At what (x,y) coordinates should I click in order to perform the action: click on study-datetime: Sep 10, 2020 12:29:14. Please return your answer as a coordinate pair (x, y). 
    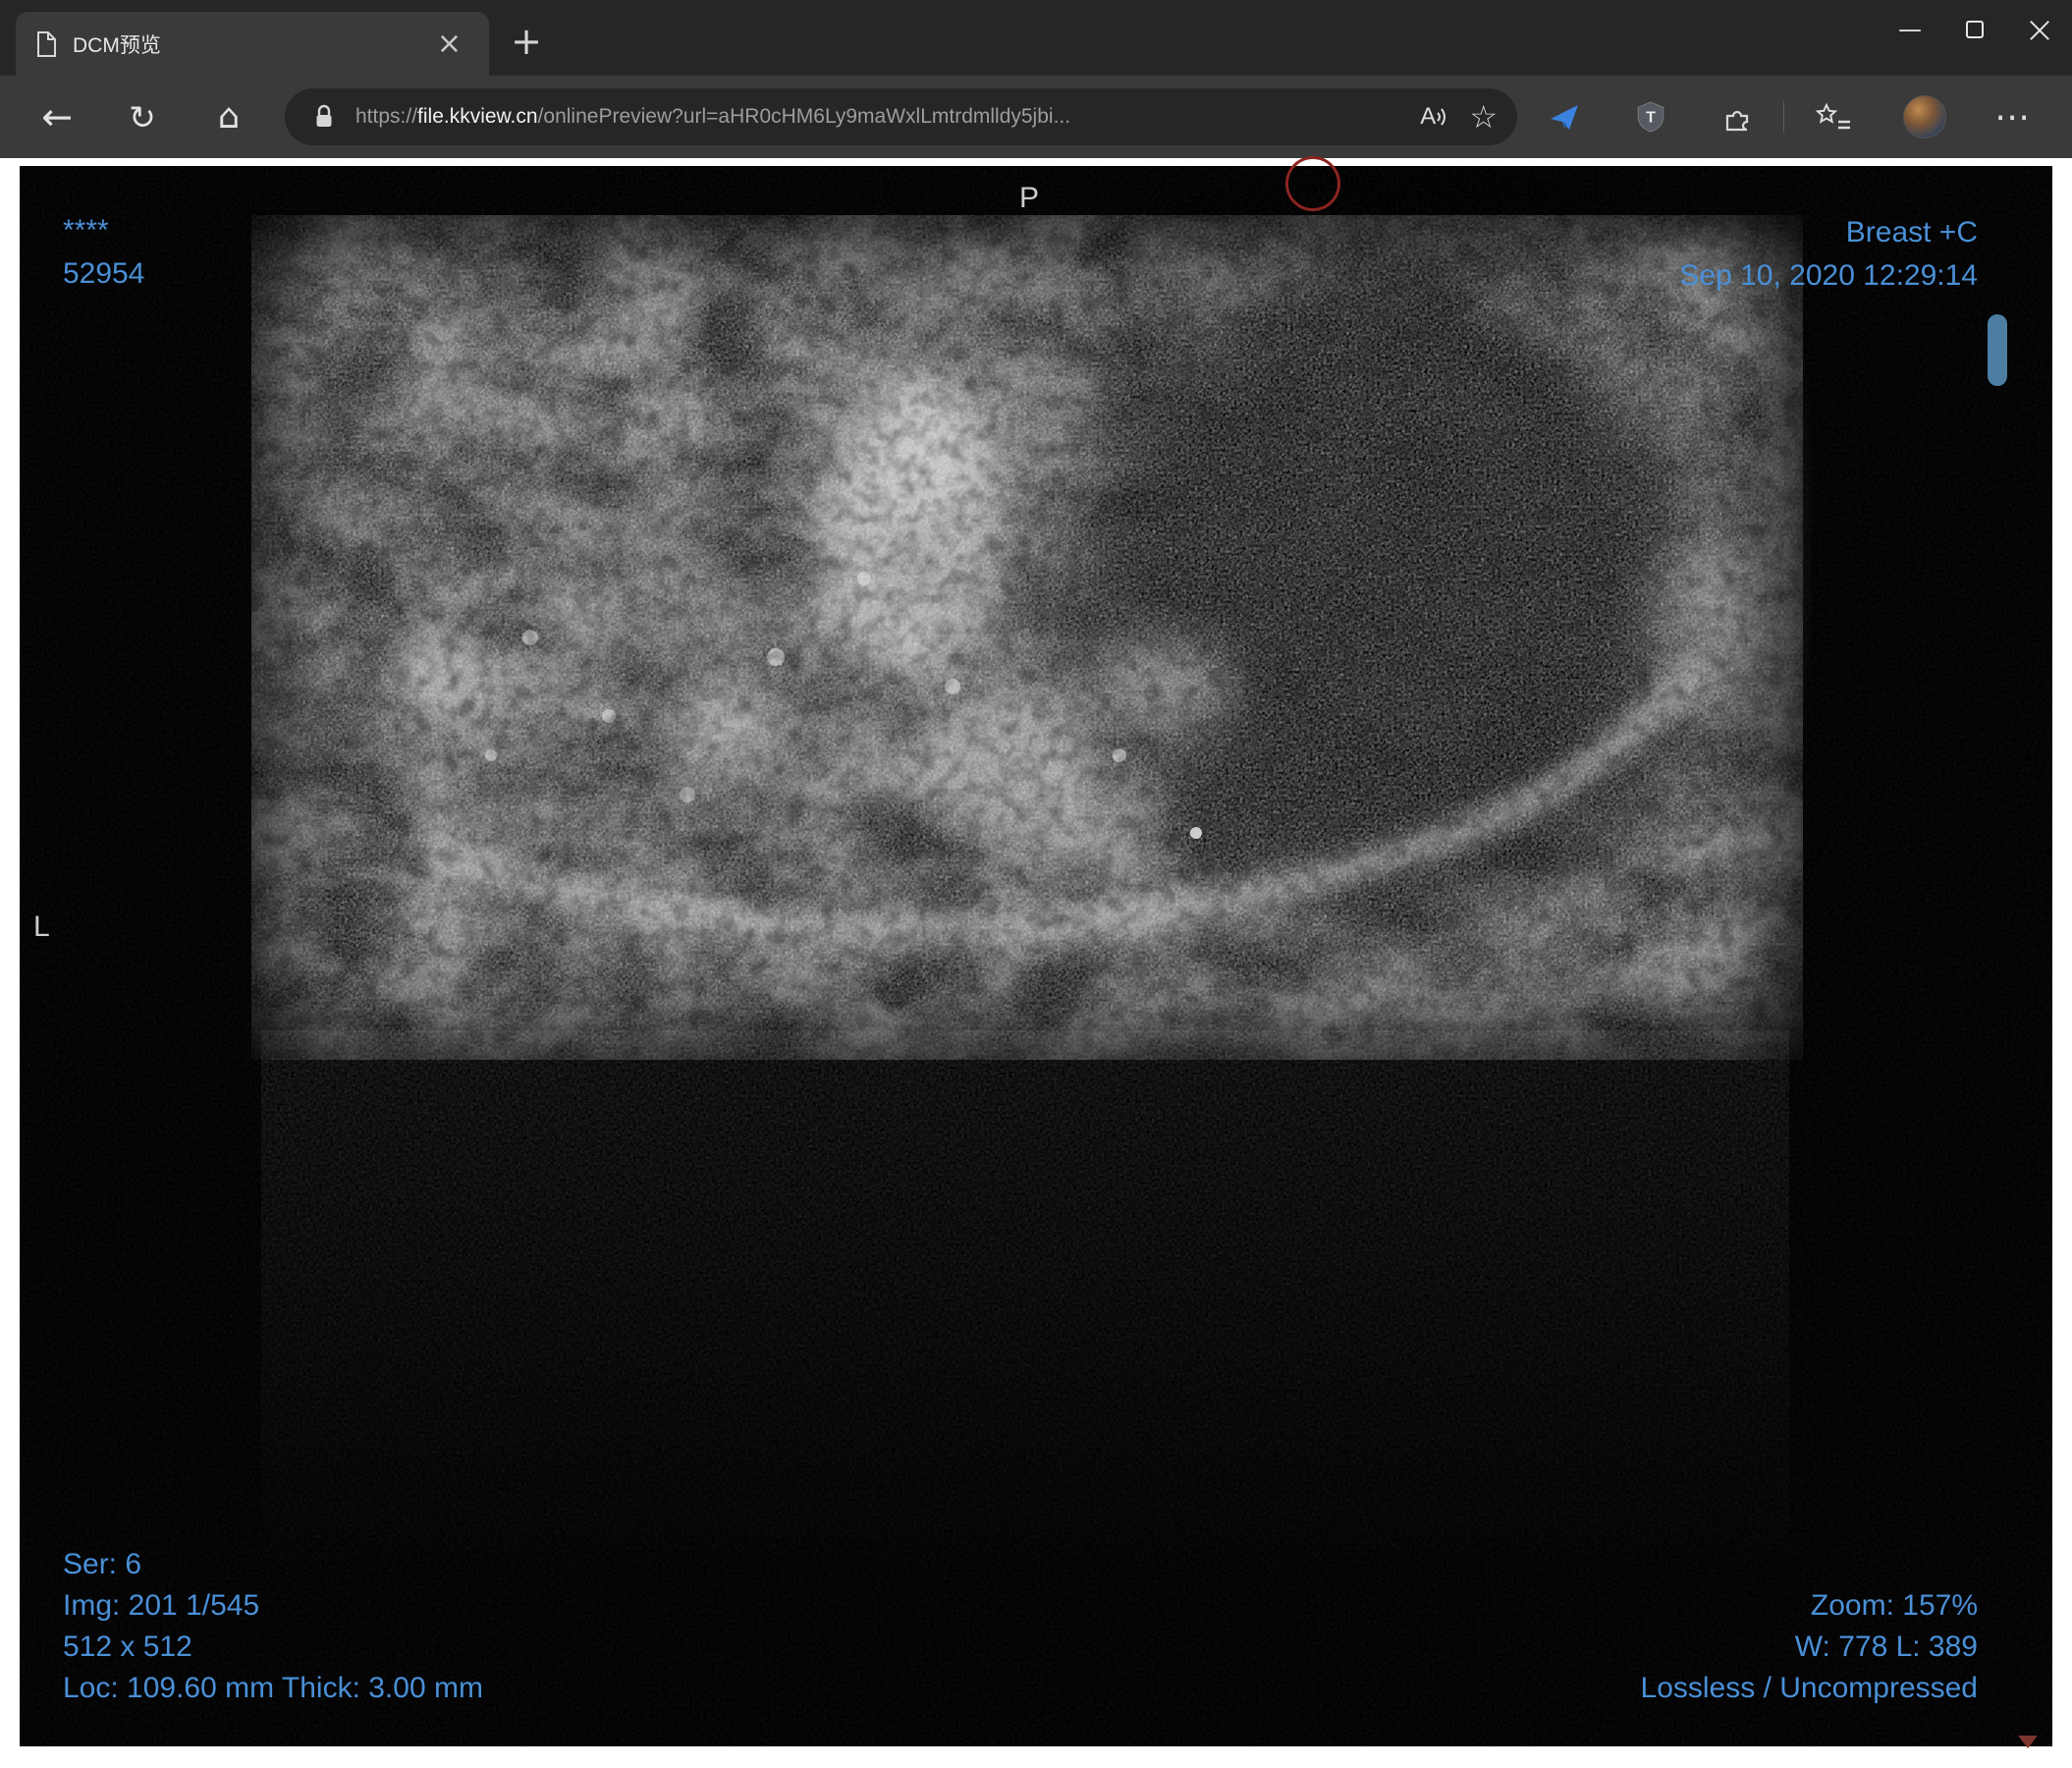
    Looking at the image, I should click on (1828, 275).